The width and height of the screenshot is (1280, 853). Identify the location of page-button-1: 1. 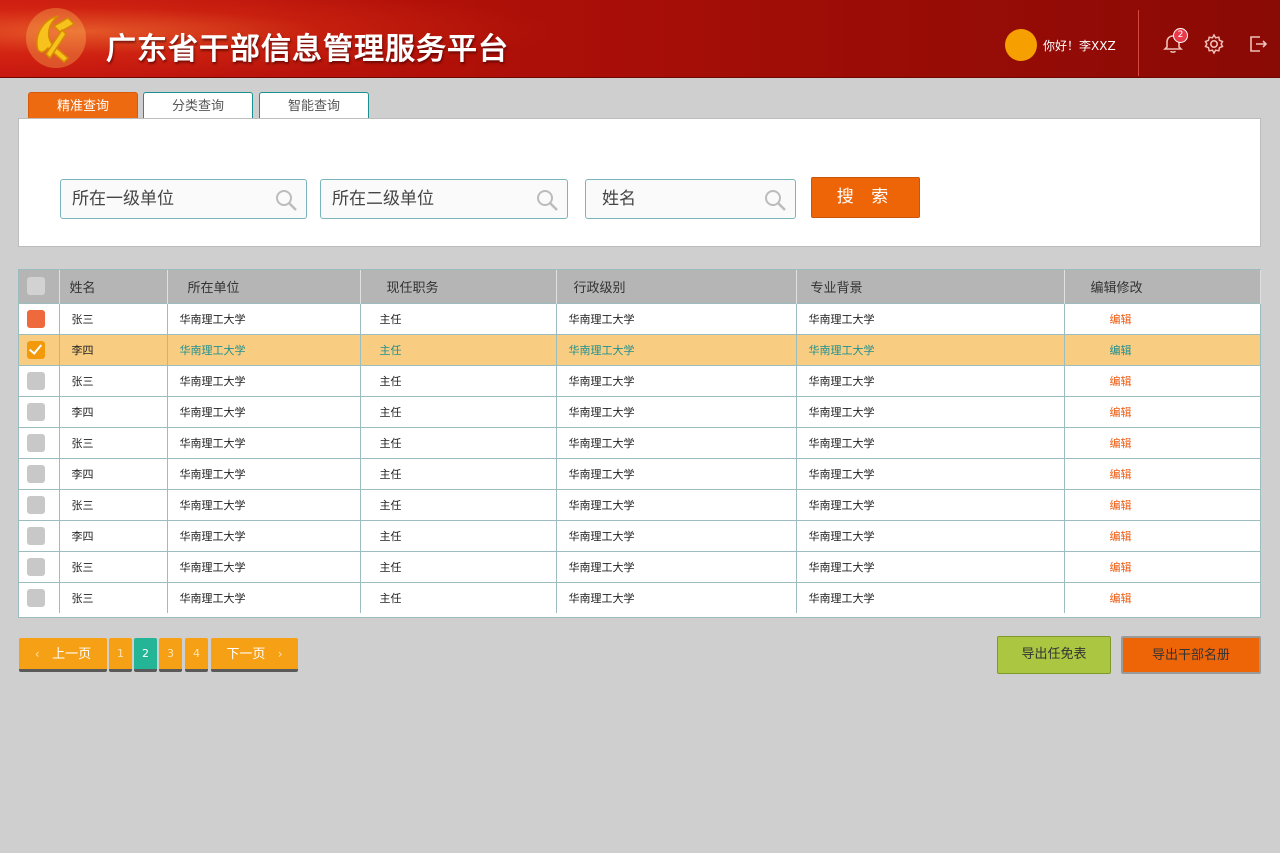
(120, 655).